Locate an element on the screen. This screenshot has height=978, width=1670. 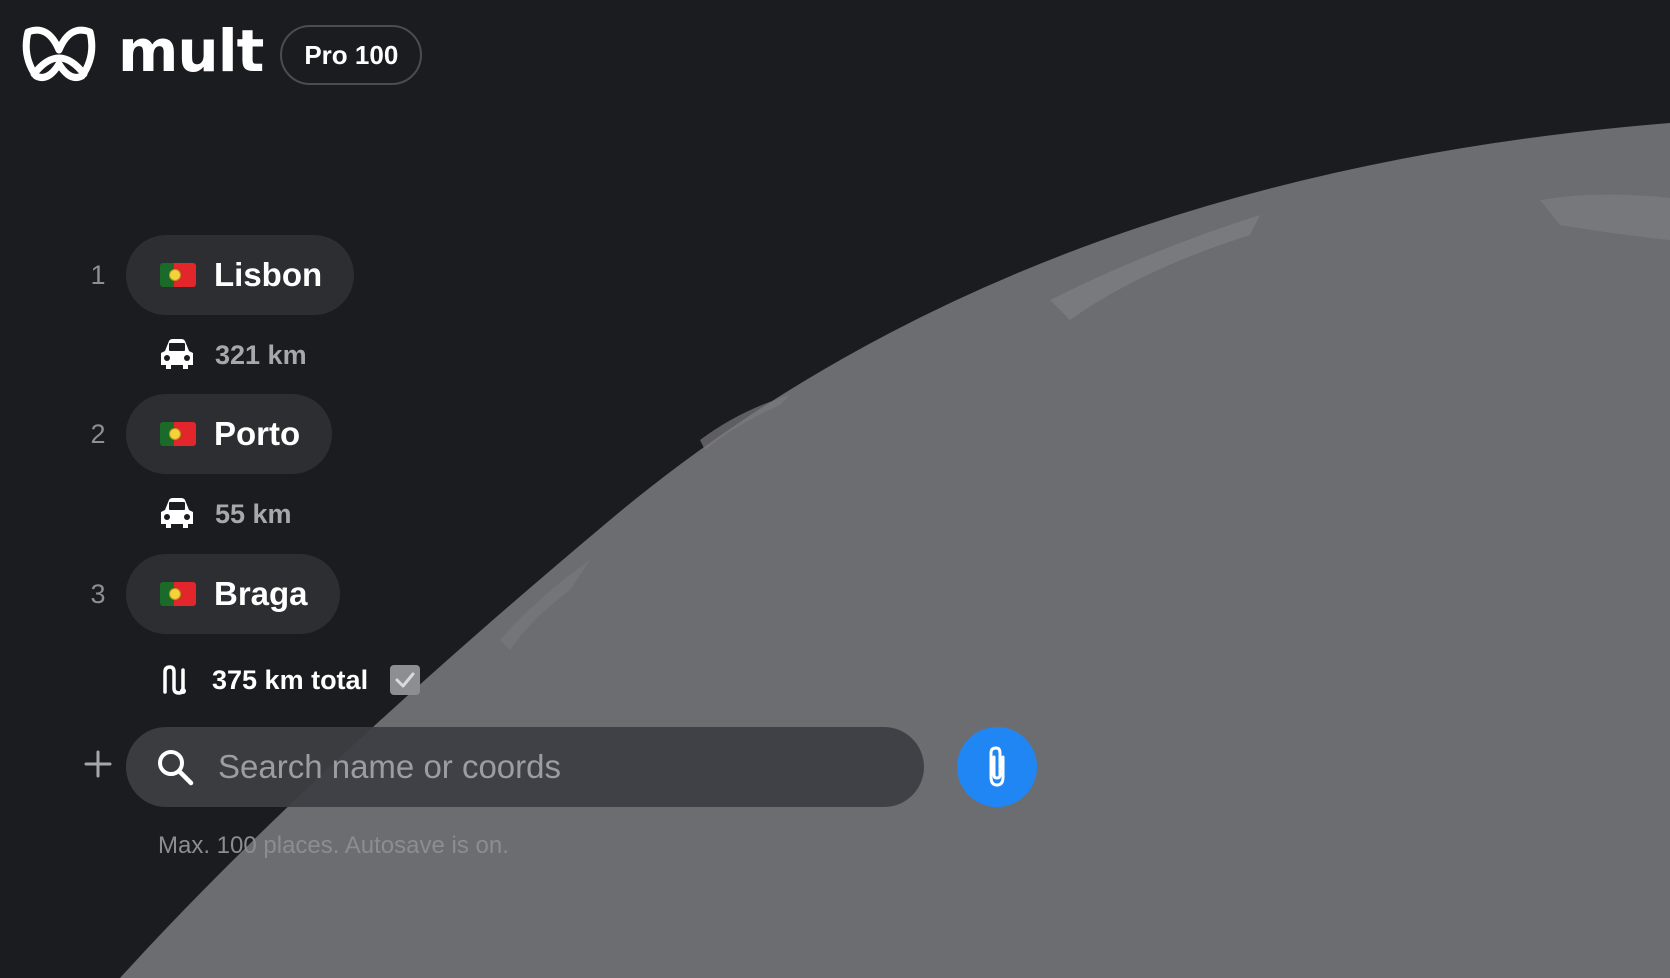
distance-label: 55 km is located at coordinates (253, 513).